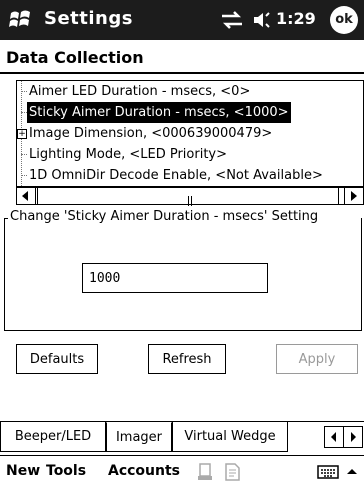  I want to click on grip-icon, so click(191, 198).